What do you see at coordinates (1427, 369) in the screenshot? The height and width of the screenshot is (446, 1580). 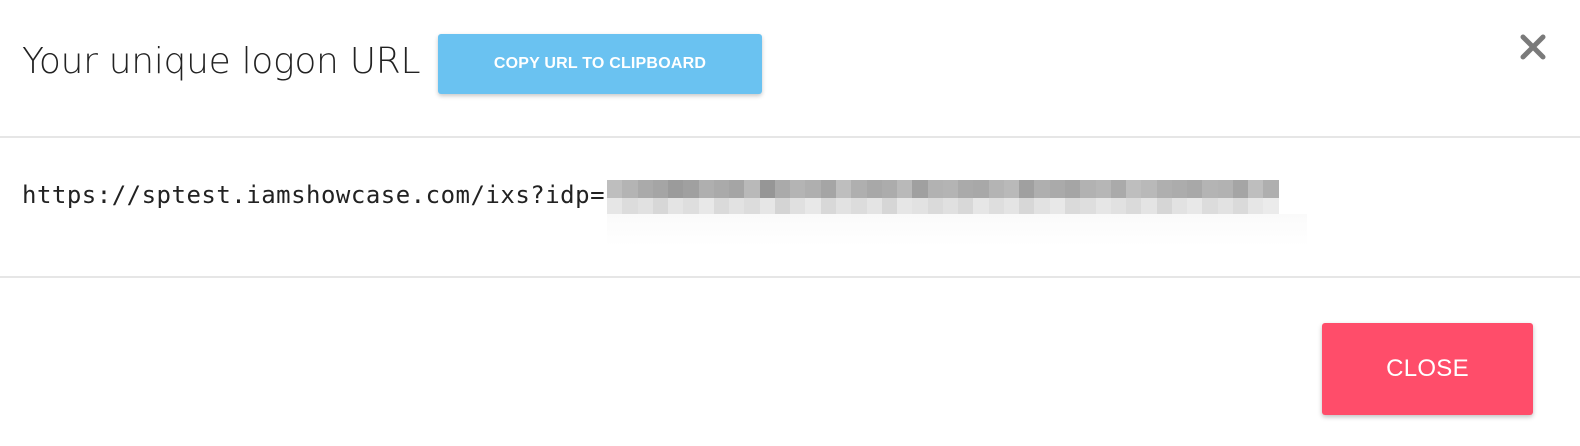 I see `close-button: CLOSE` at bounding box center [1427, 369].